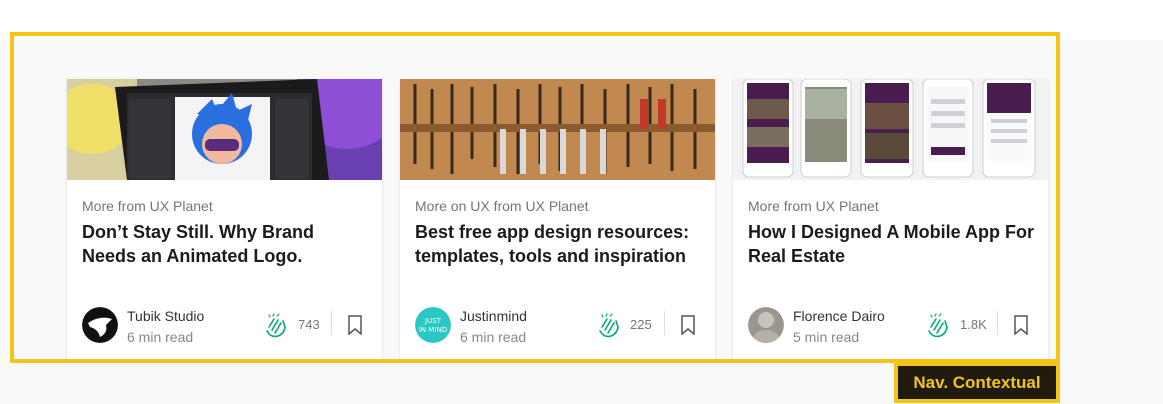 The width and height of the screenshot is (1163, 404). What do you see at coordinates (977, 382) in the screenshot?
I see `annotation-label: Nav. Contextual` at bounding box center [977, 382].